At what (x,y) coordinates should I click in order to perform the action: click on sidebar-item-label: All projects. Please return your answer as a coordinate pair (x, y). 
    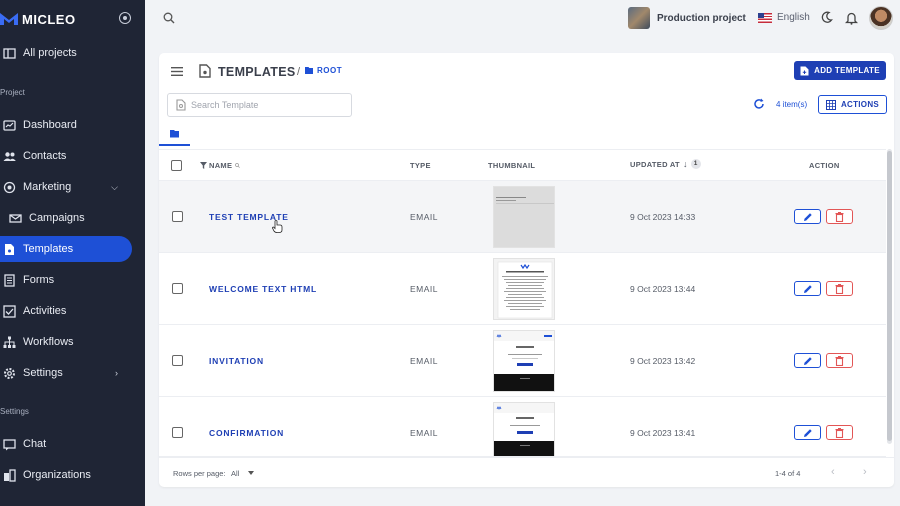
    Looking at the image, I should click on (50, 53).